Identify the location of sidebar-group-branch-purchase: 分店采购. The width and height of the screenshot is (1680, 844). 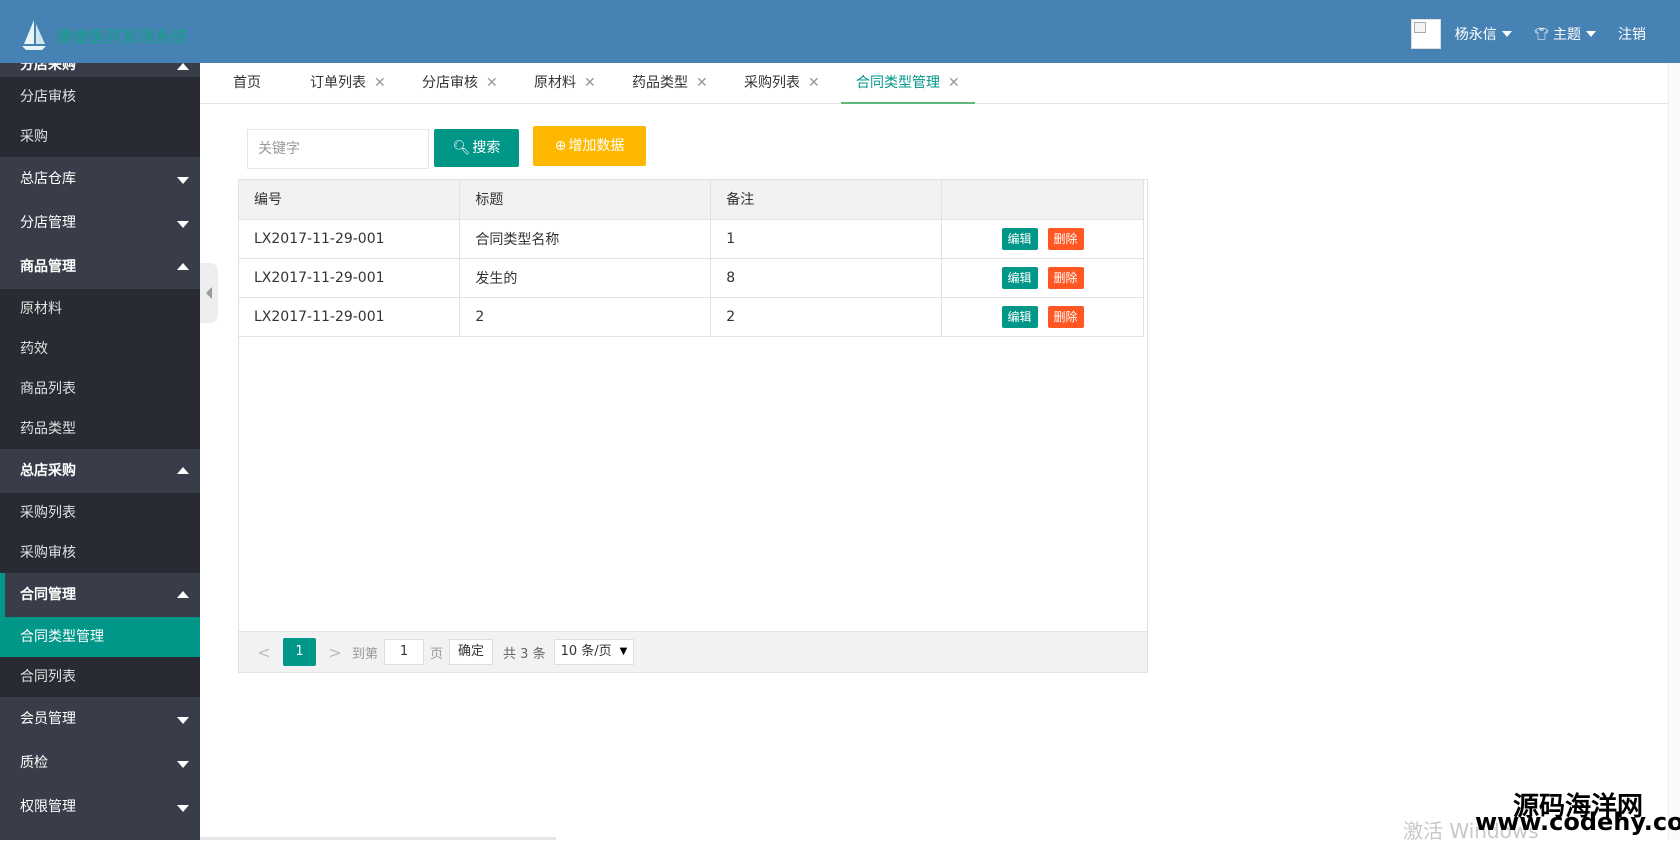
(100, 70).